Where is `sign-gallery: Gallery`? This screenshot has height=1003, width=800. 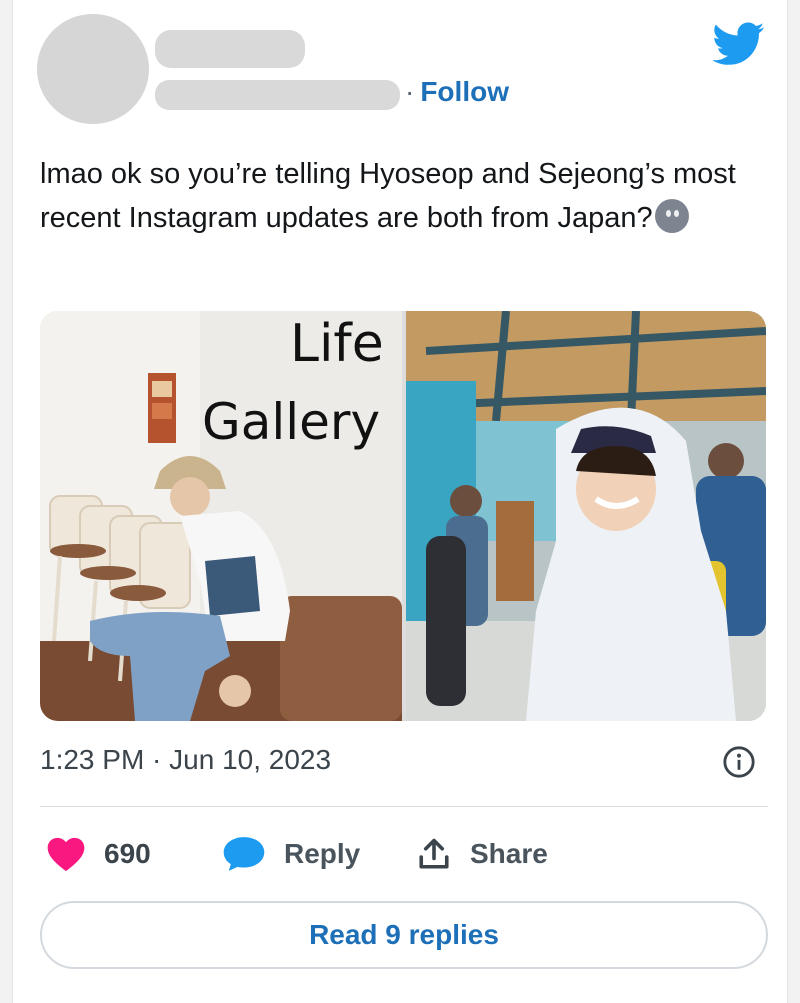
sign-gallery: Gallery is located at coordinates (291, 422).